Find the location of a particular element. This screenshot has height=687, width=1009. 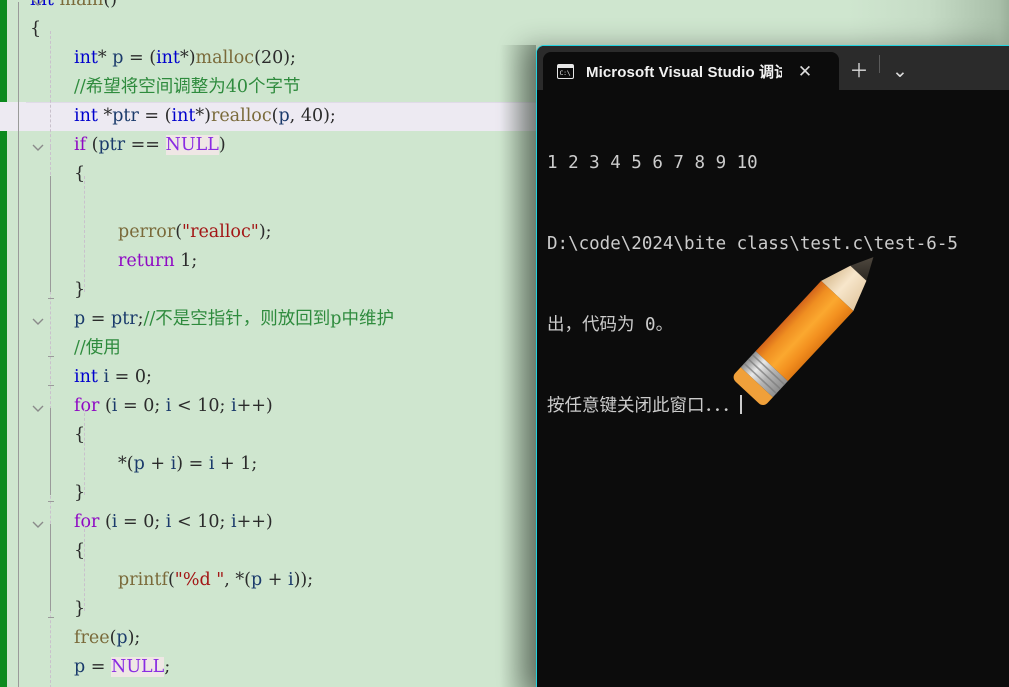

code-line: return 0; is located at coordinates (270, 684).